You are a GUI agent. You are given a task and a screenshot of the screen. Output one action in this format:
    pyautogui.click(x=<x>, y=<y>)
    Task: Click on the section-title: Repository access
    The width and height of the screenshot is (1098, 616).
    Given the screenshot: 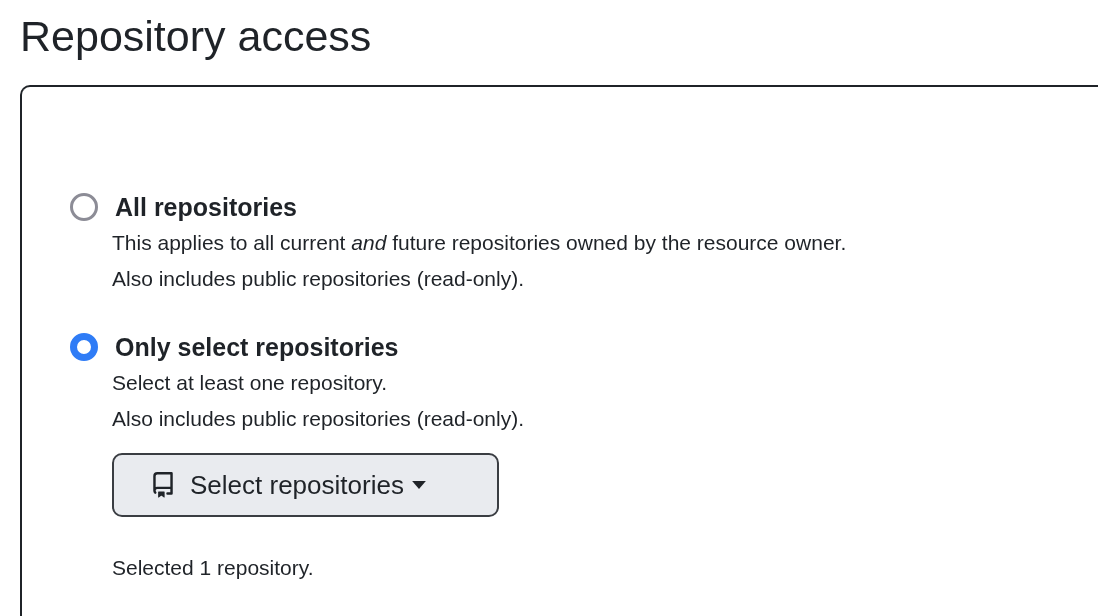 What is the action you would take?
    pyautogui.click(x=196, y=36)
    